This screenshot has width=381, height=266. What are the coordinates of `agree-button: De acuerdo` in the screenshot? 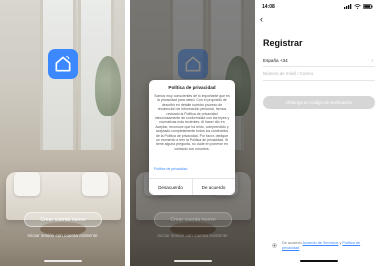 It's located at (213, 187).